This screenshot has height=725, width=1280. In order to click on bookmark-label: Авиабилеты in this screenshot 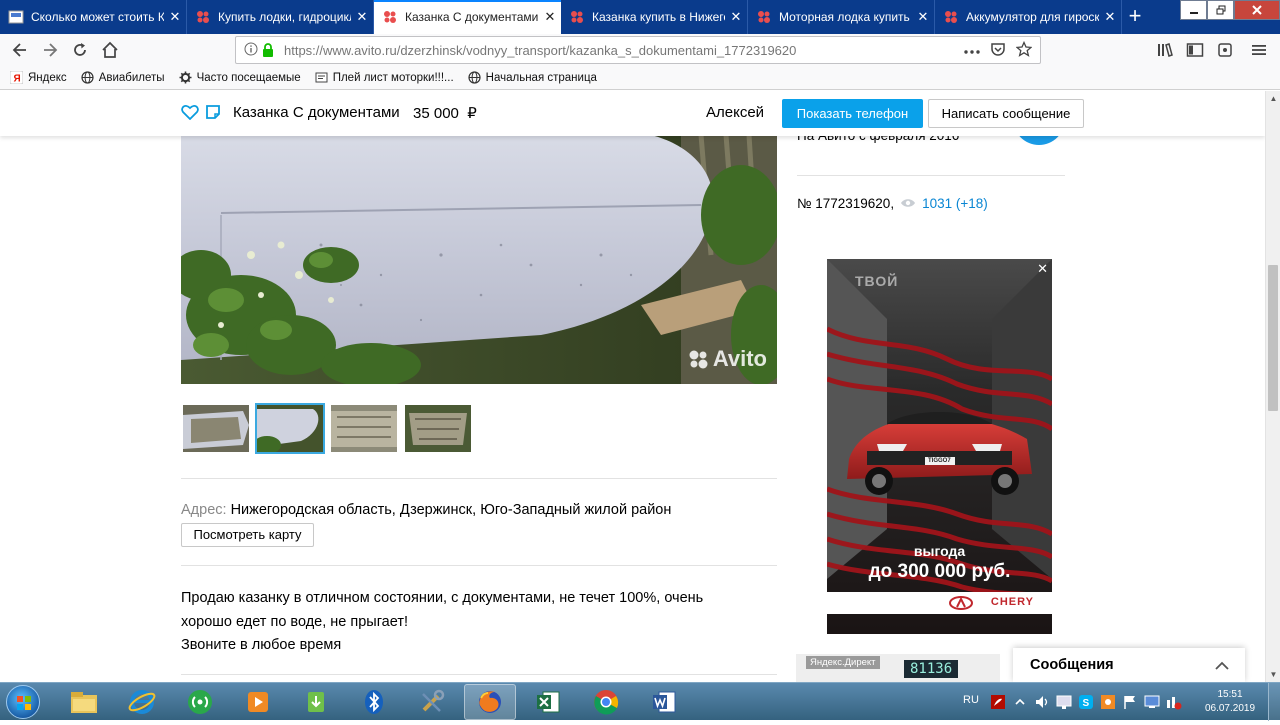, I will do `click(131, 77)`.